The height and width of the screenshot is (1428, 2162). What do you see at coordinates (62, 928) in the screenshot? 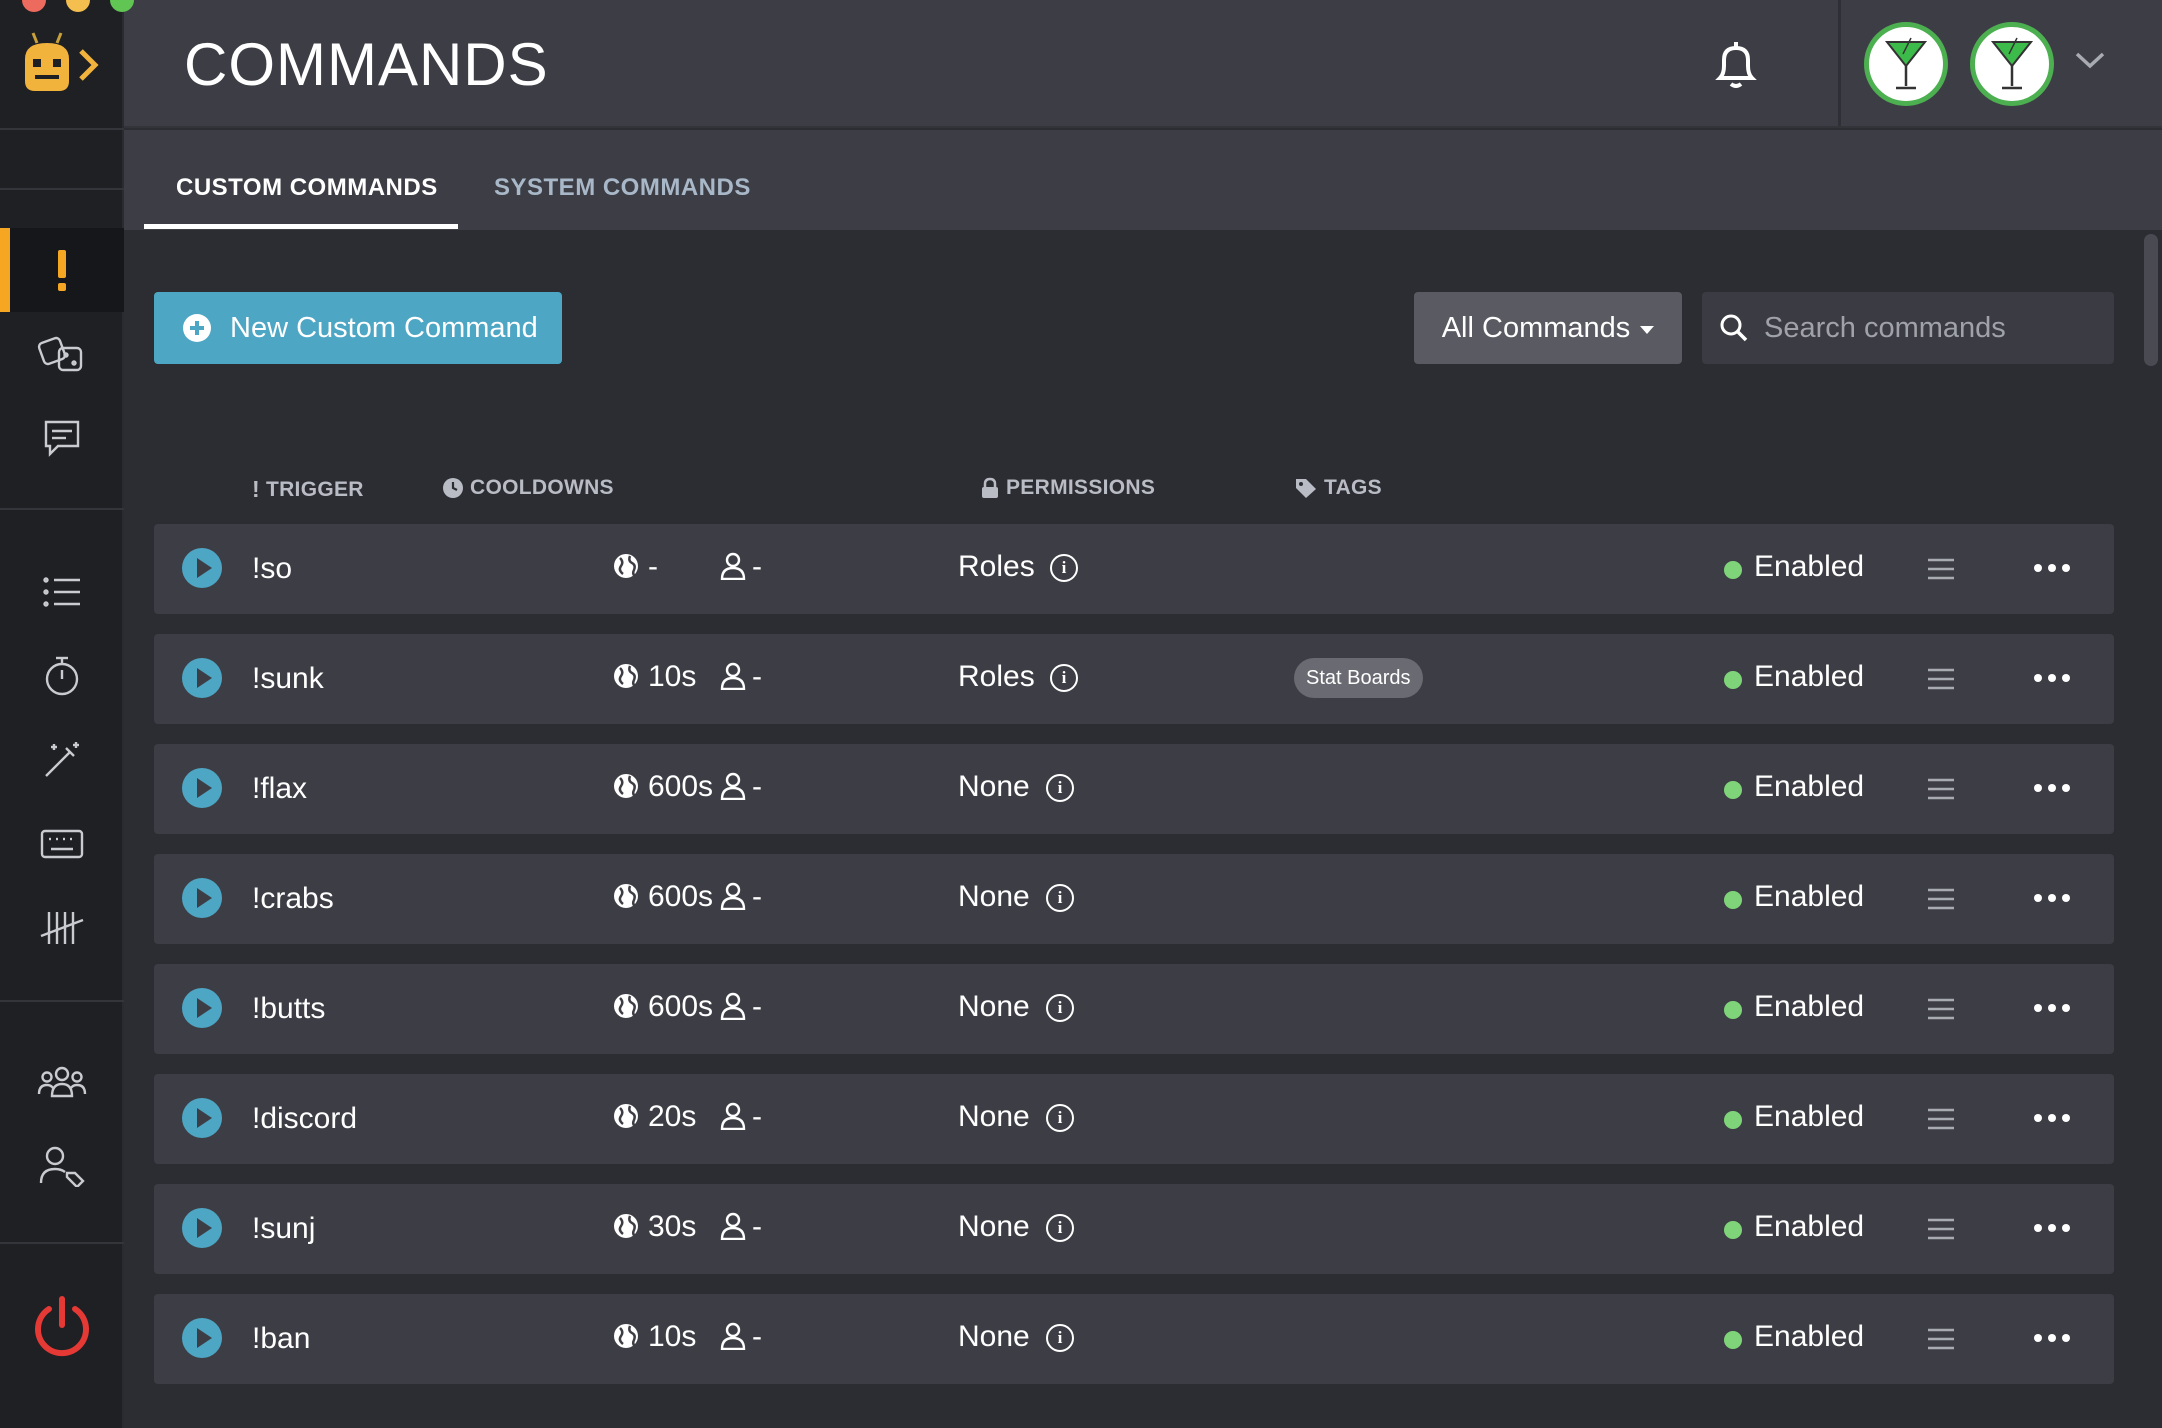
I see `sidebar-item-counters` at bounding box center [62, 928].